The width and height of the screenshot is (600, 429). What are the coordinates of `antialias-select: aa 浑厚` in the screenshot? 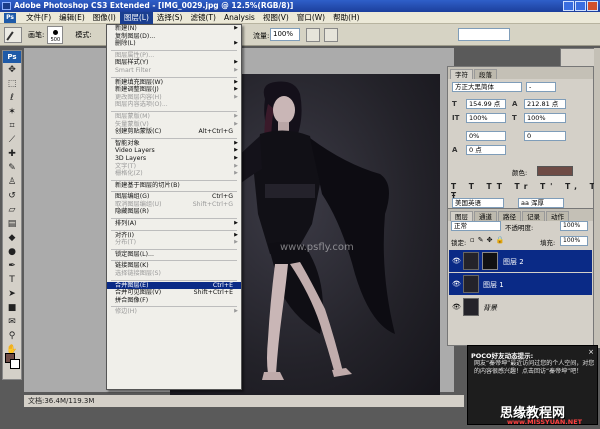 It's located at (541, 203).